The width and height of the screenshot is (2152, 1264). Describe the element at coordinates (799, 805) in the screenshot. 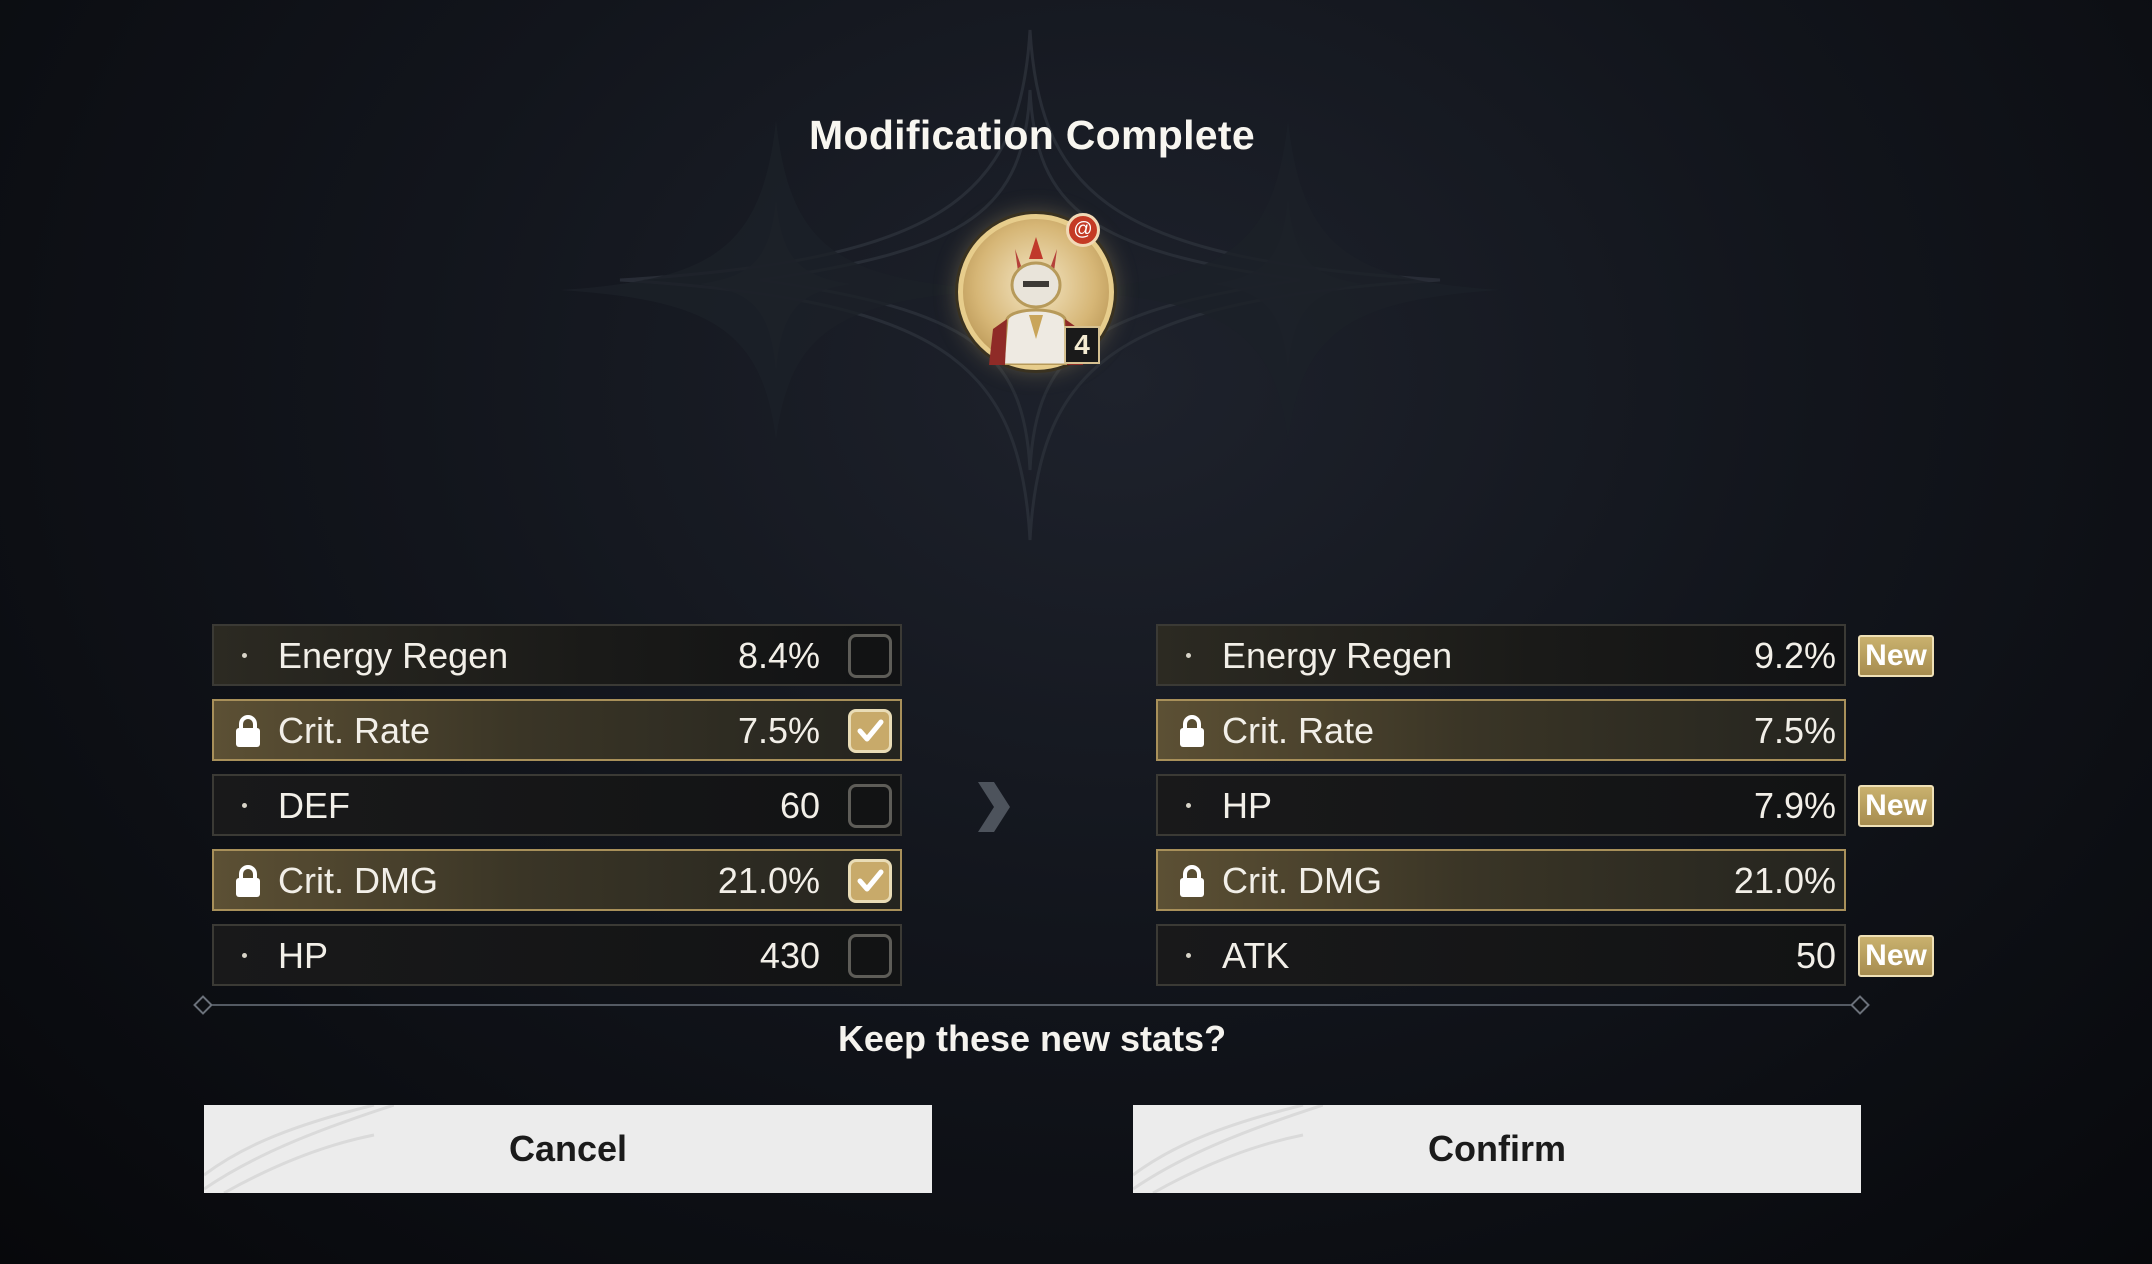

I see `stat-value: 60` at that location.